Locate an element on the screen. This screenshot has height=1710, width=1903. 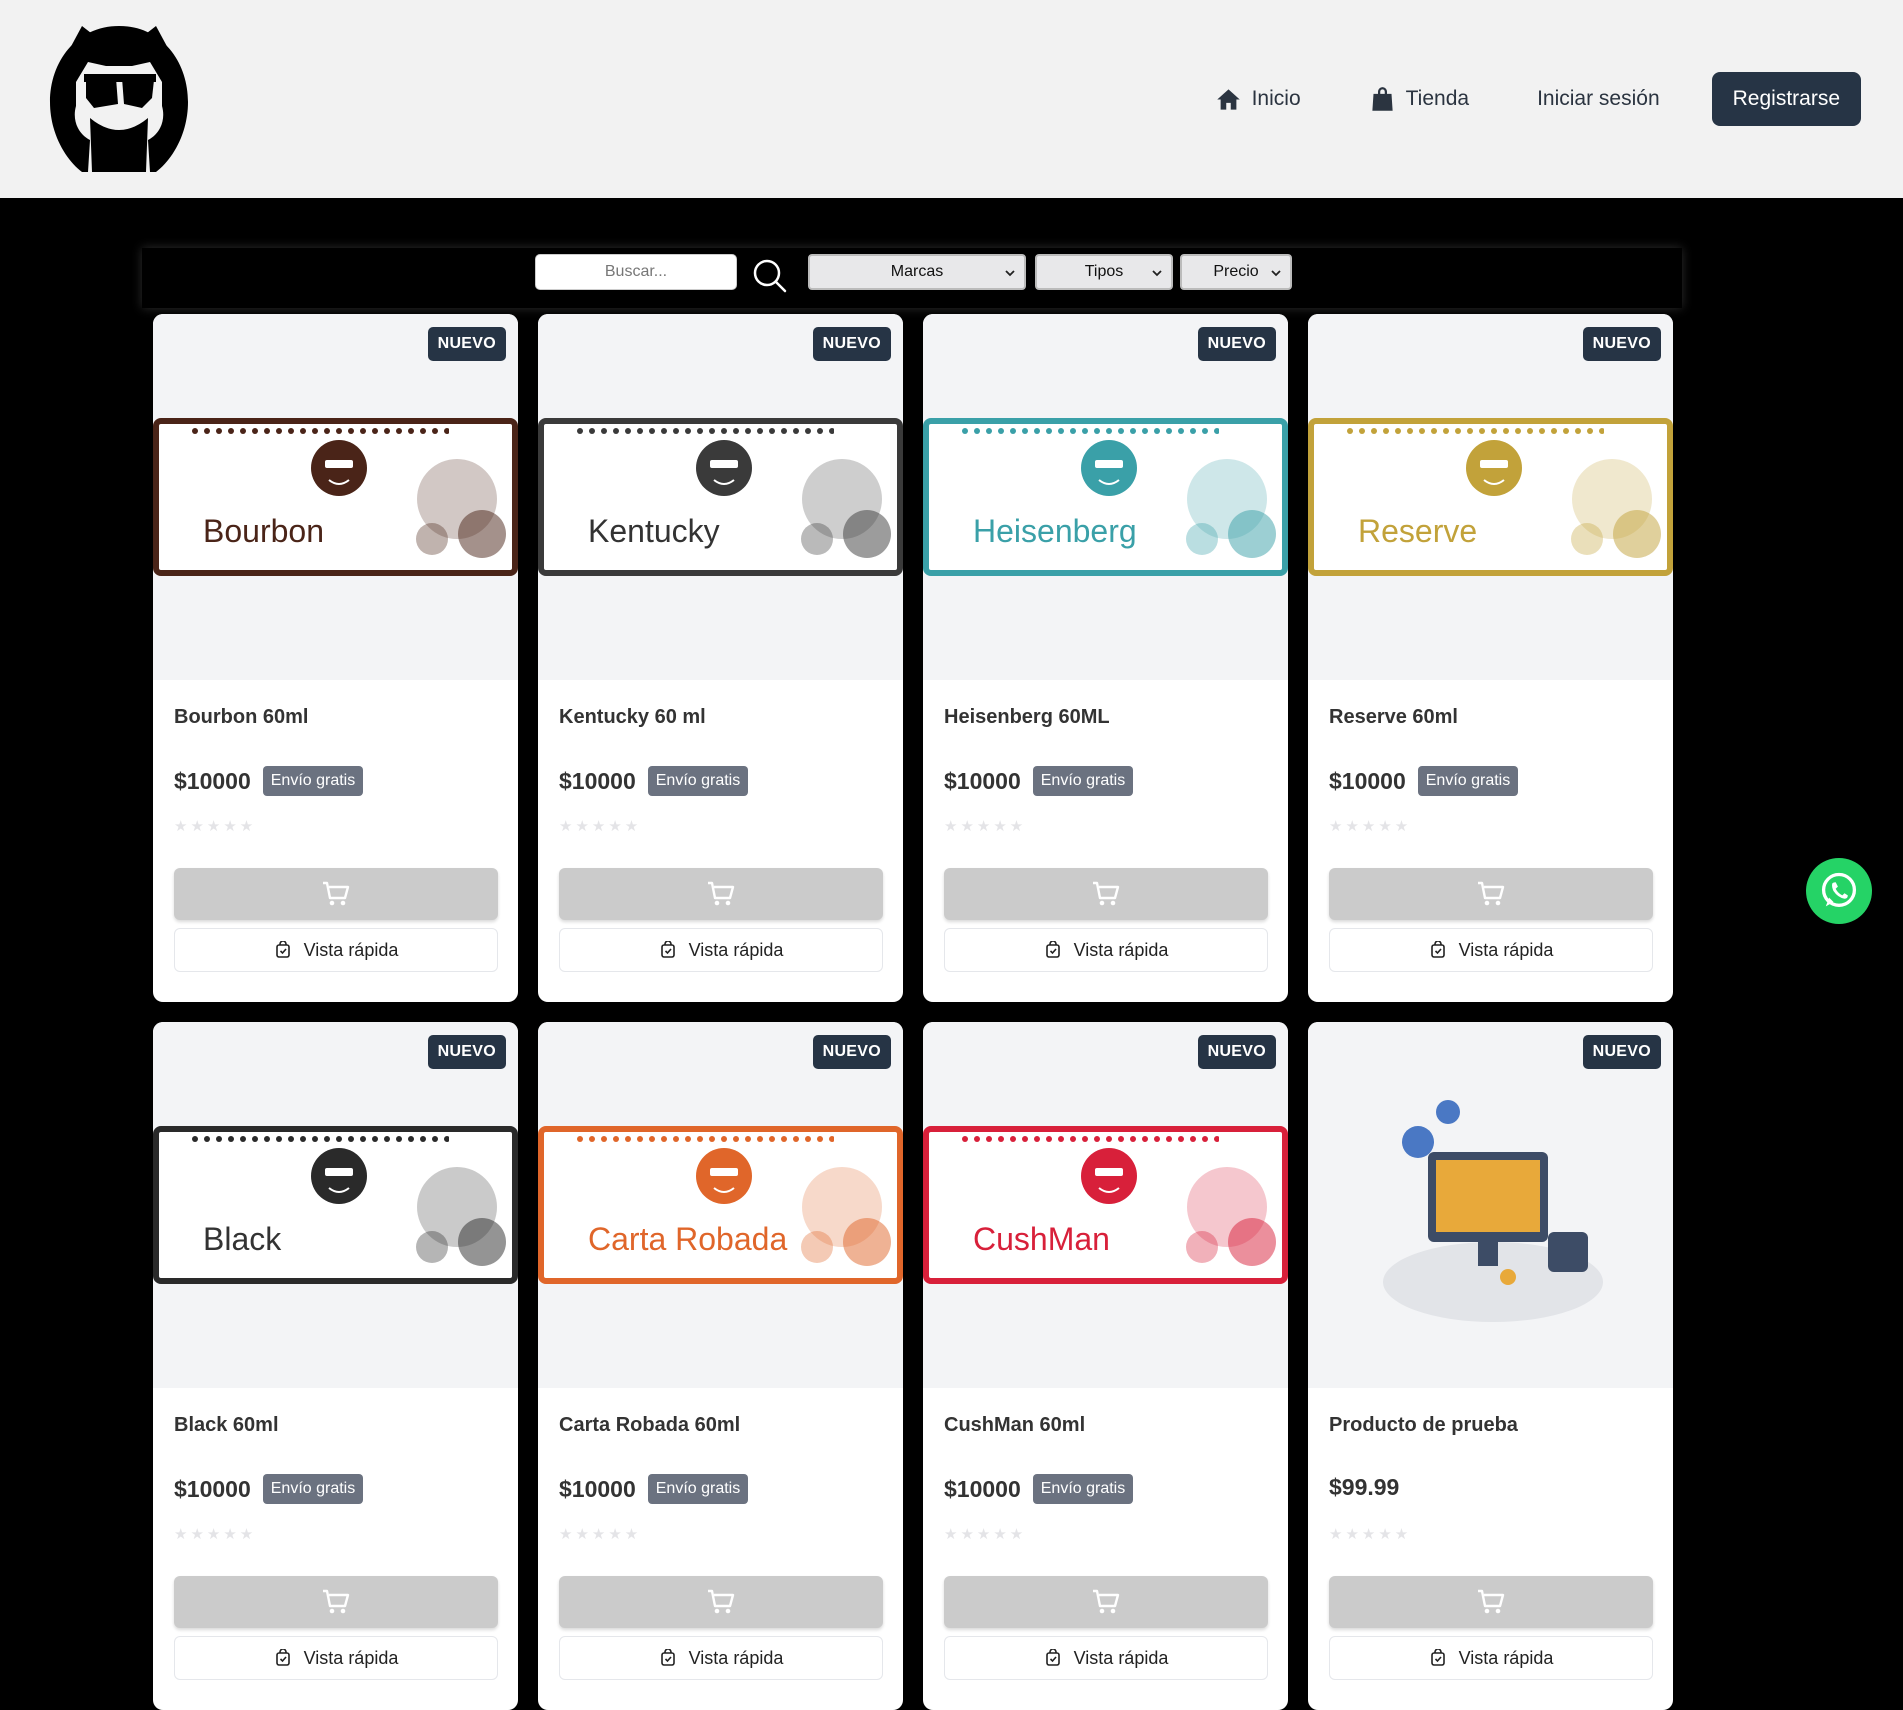
price-select-label: Precio is located at coordinates (1236, 271).